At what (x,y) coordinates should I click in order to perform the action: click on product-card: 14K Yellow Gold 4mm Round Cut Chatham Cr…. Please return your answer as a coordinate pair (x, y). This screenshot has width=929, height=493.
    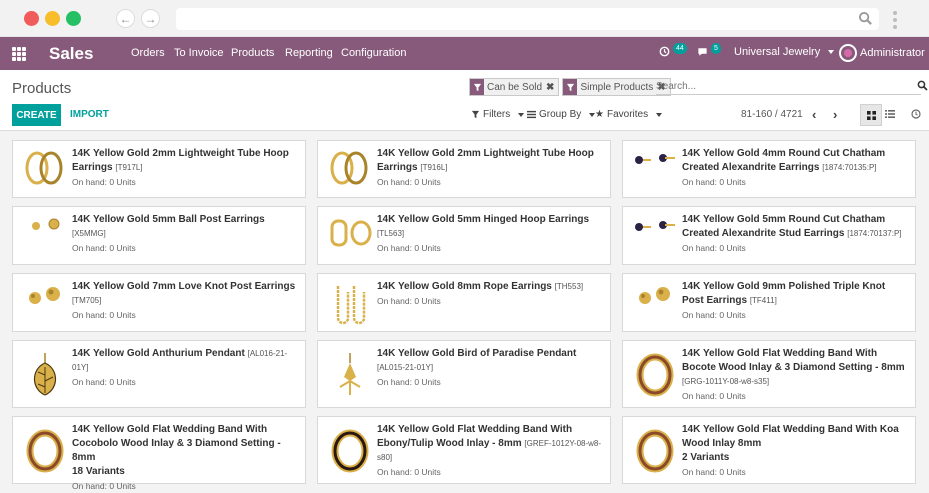
    Looking at the image, I should click on (769, 169).